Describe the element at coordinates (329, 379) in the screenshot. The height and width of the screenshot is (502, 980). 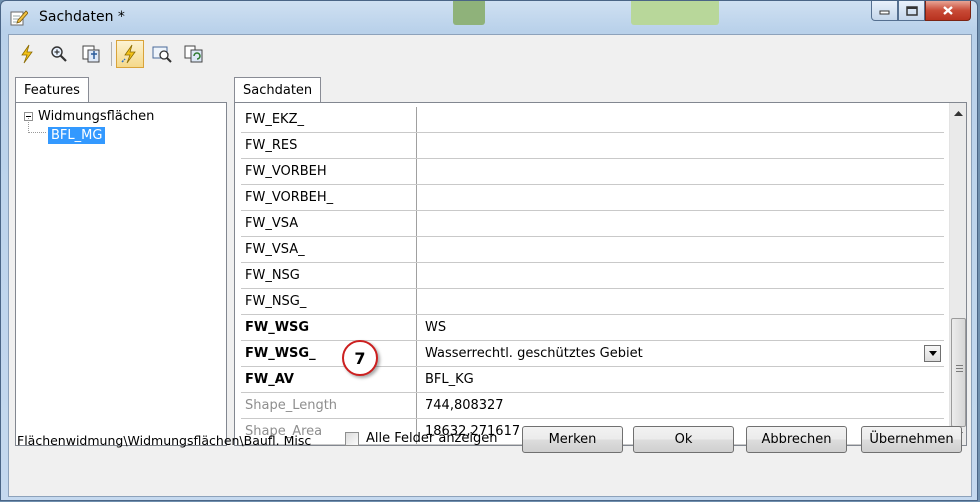
I see `field-name-cell: FW_AV` at that location.